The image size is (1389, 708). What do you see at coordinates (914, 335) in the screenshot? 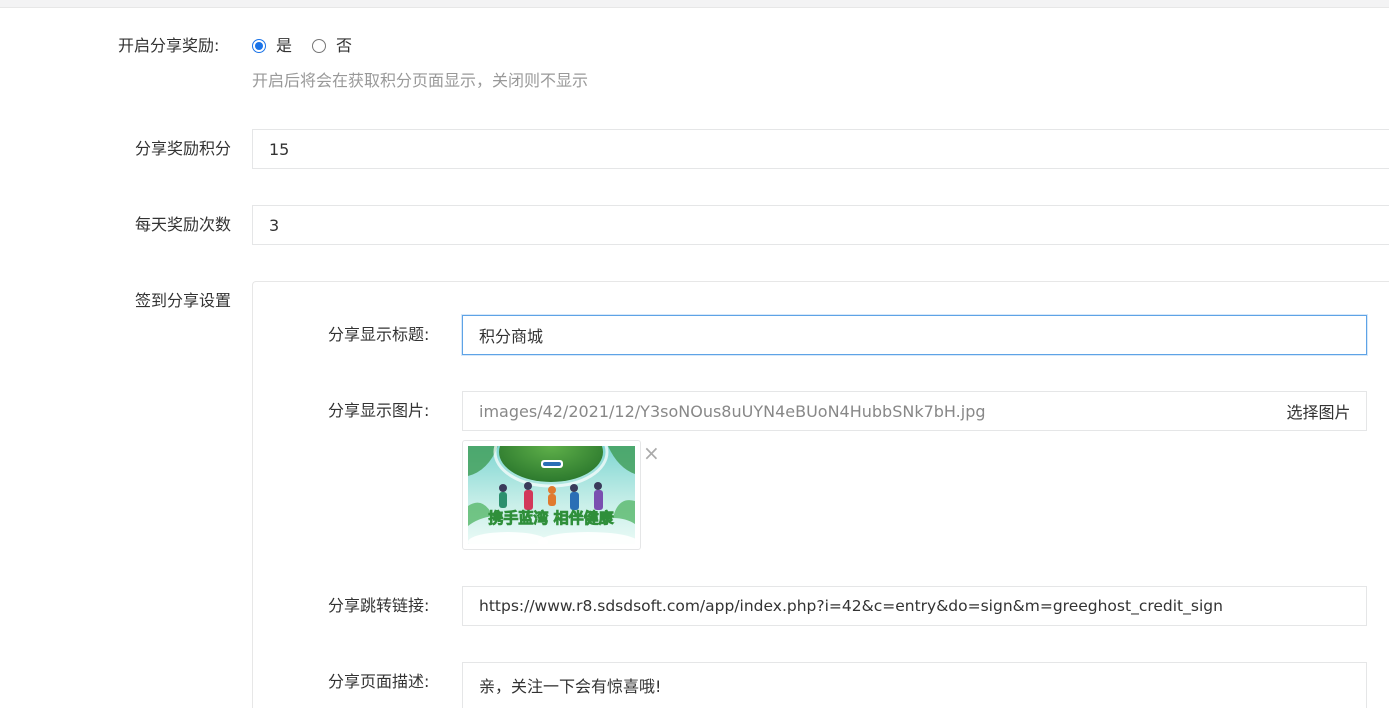
I see `share-title-input: 积分商城` at bounding box center [914, 335].